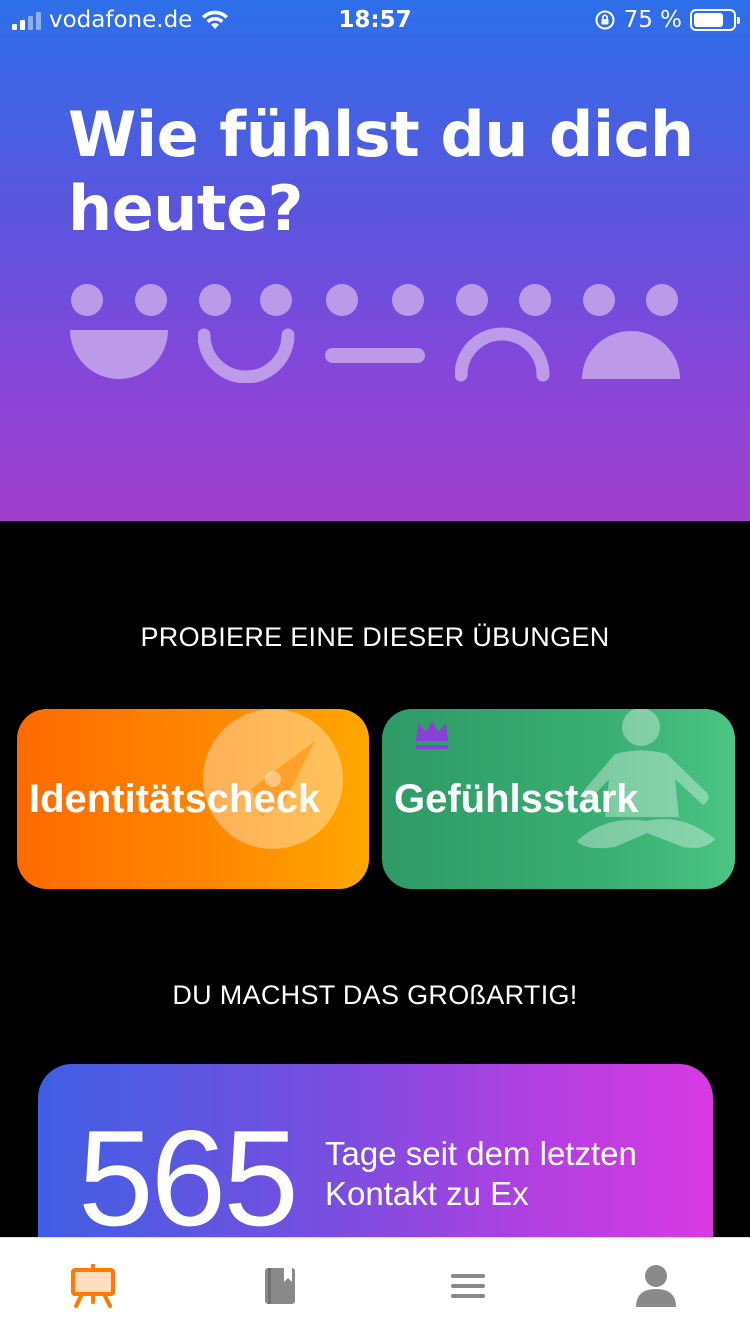 Image resolution: width=750 pixels, height=1334 pixels. Describe the element at coordinates (185, 208) in the screenshot. I see `page-title-line2: heute?` at that location.